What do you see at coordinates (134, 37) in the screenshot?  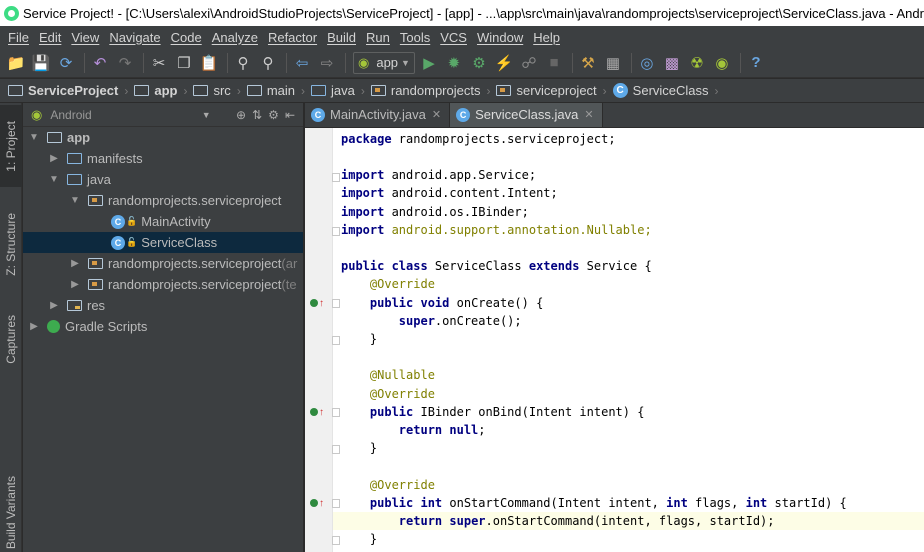 I see `menu-navigate: Navigate` at bounding box center [134, 37].